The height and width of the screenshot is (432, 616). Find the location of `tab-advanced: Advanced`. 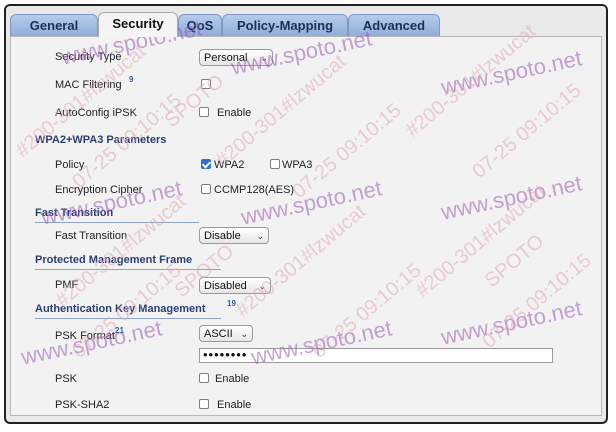

tab-advanced: Advanced is located at coordinates (394, 25).